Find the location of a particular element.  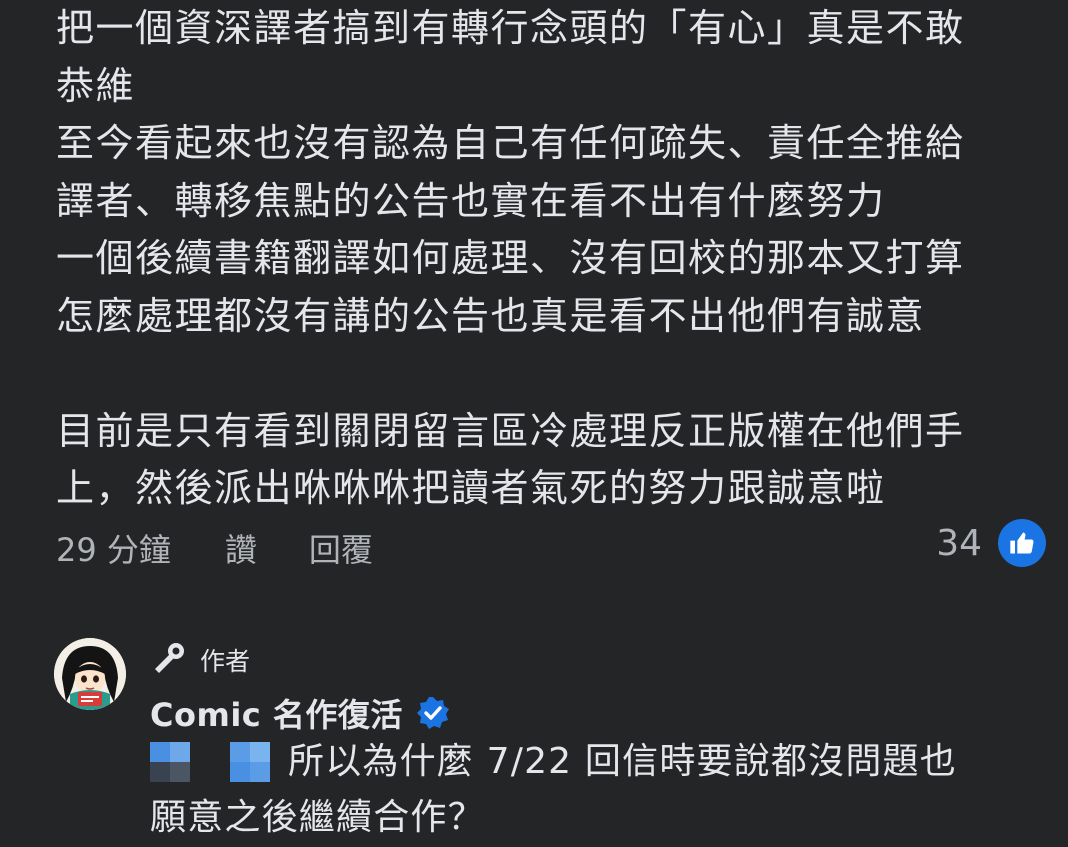

comment-actions: 29 分鐘 讚 回覆 is located at coordinates (214, 548).